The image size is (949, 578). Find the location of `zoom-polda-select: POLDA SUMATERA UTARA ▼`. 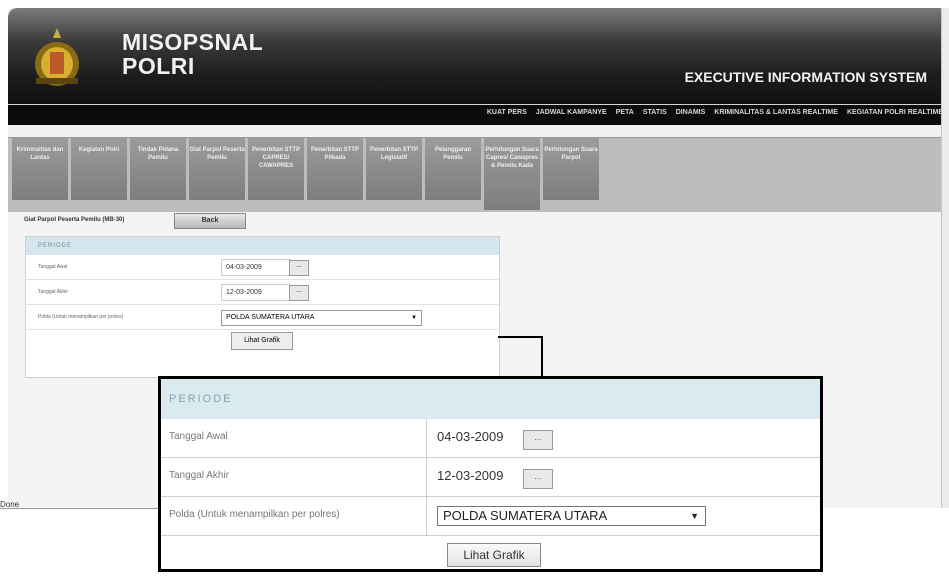

zoom-polda-select: POLDA SUMATERA UTARA ▼ is located at coordinates (571, 516).